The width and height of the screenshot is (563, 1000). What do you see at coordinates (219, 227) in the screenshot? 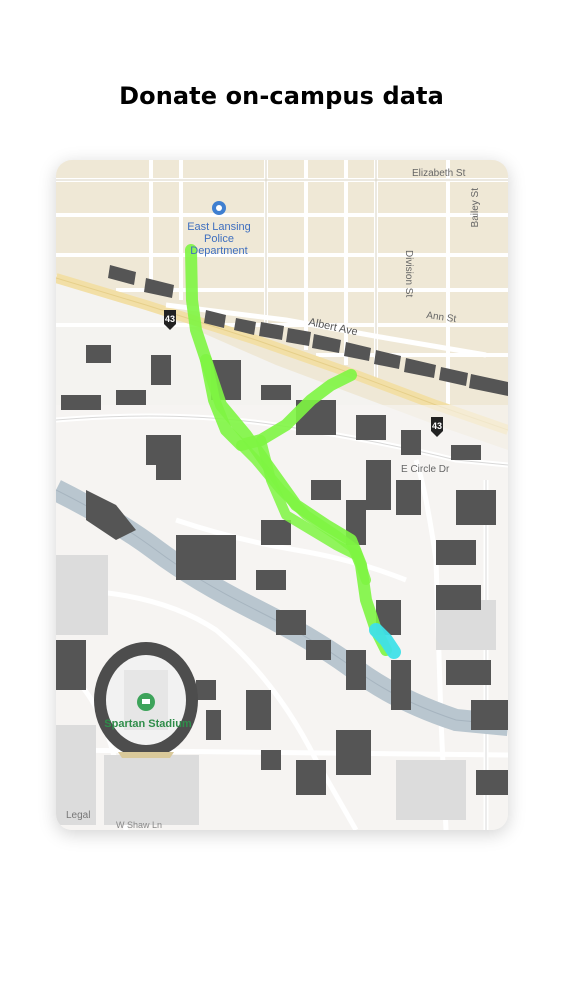
I see `police-label-line1: East Lansing` at bounding box center [219, 227].